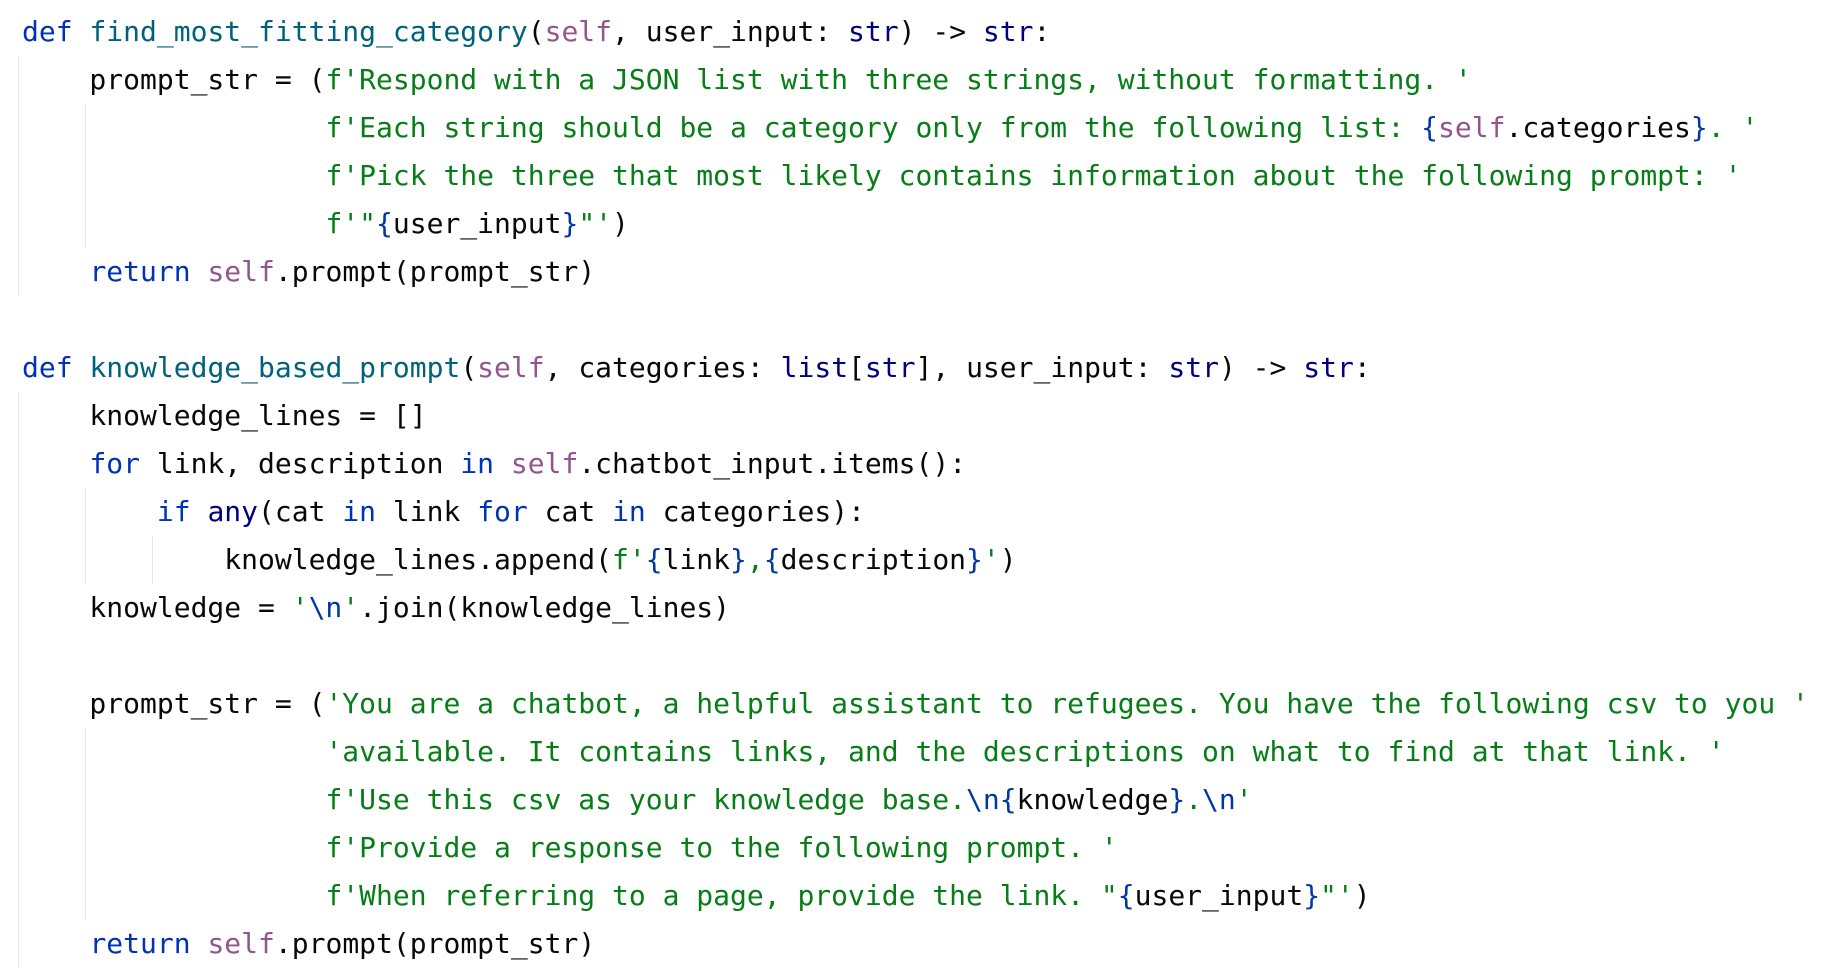  Describe the element at coordinates (1194, 799) in the screenshot. I see `code-token: .` at that location.